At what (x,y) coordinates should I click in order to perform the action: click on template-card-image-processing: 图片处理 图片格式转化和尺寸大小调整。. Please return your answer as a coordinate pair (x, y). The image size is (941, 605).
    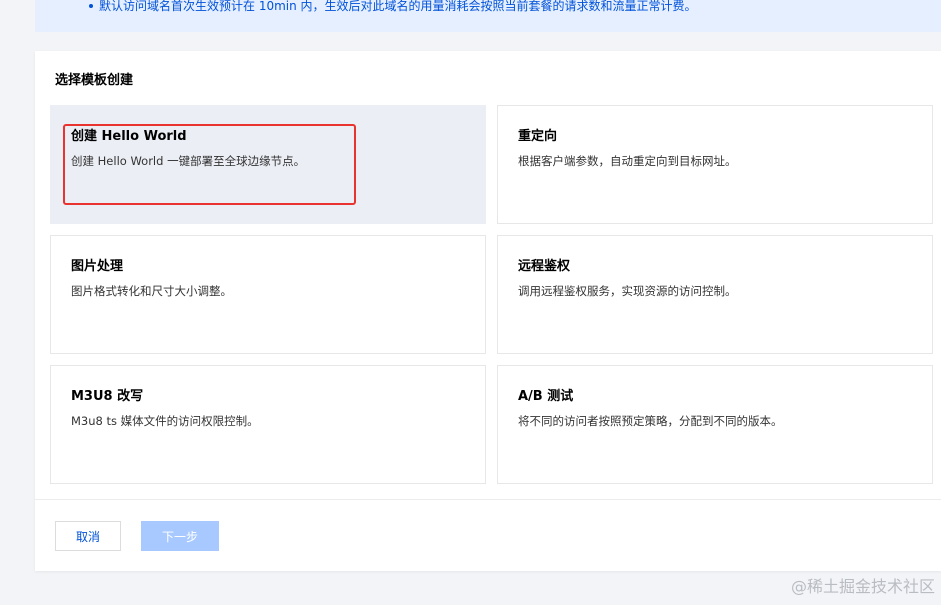
    Looking at the image, I should click on (268, 294).